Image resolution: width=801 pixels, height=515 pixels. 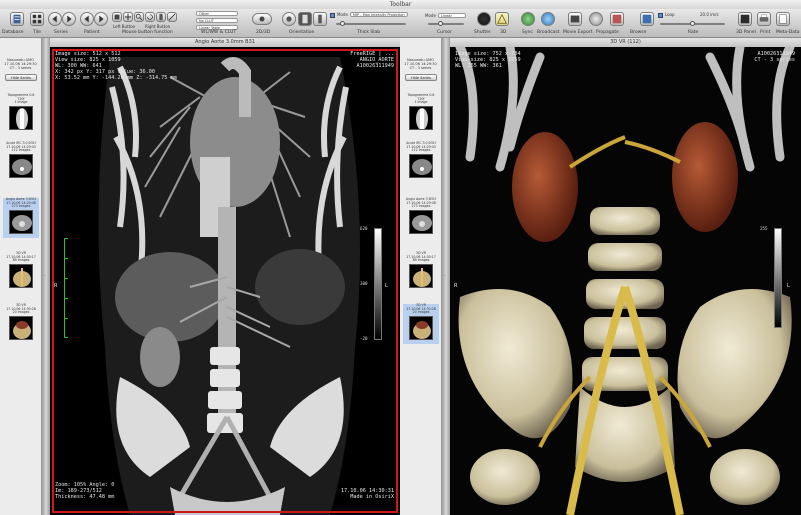 I want to click on movie-export-icon, so click(x=575, y=19).